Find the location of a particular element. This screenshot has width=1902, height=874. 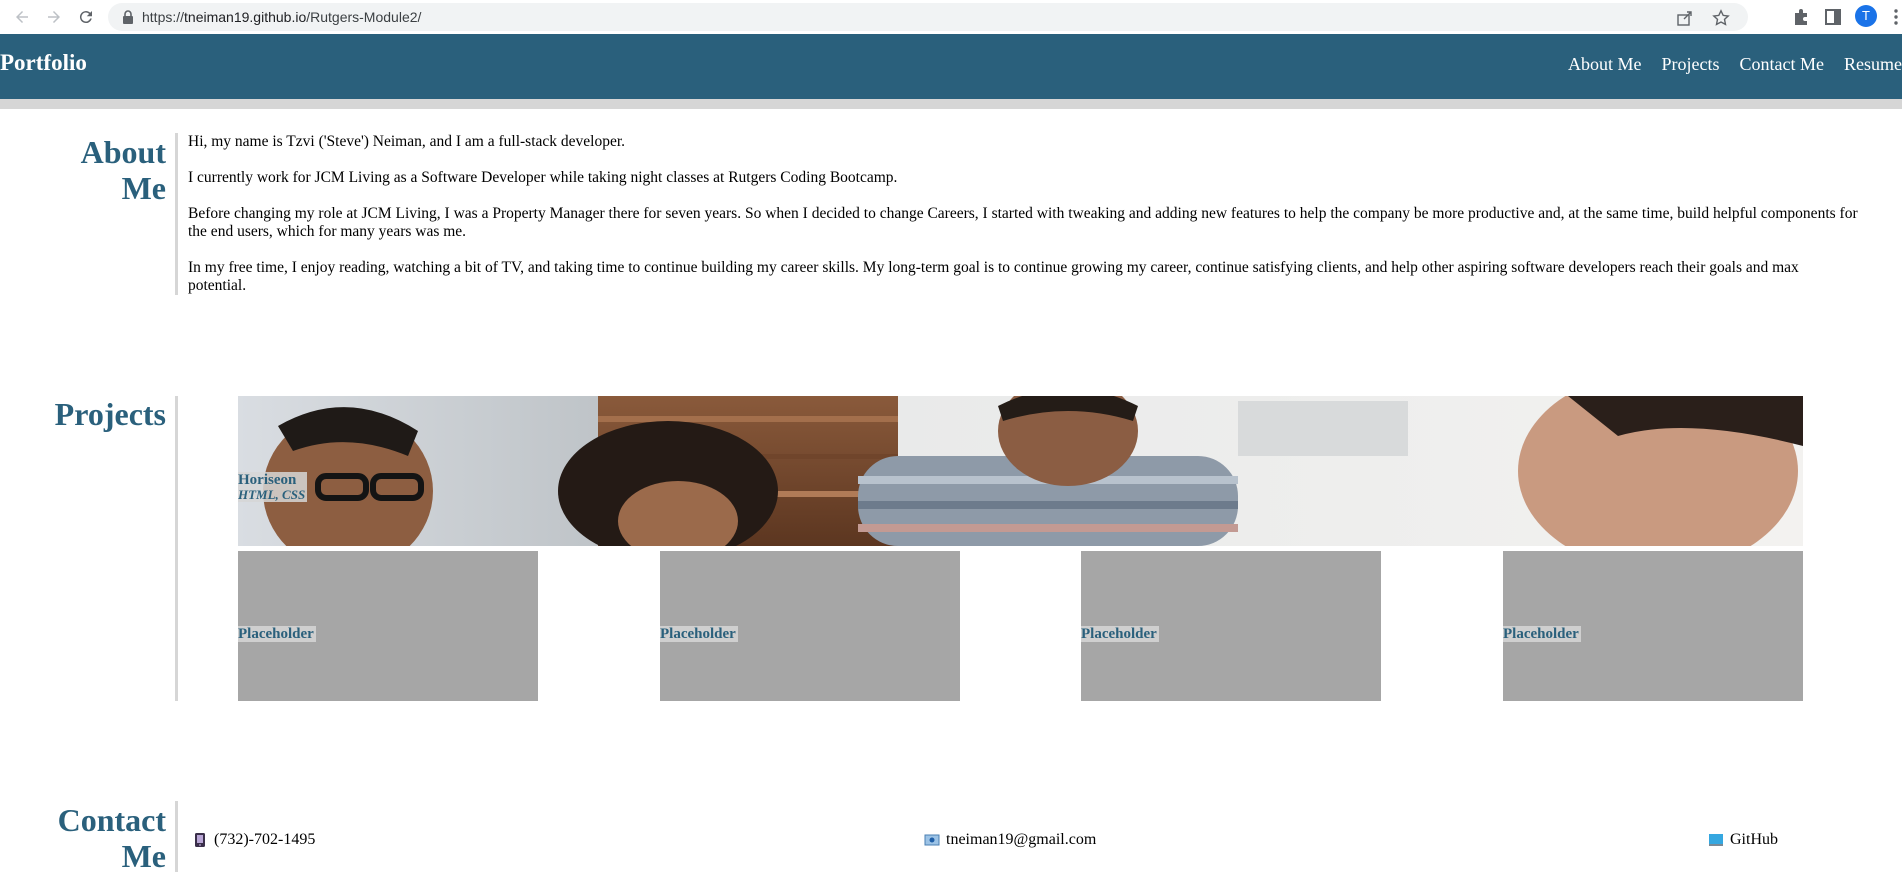

nav-link-resume: Resume is located at coordinates (1873, 64).